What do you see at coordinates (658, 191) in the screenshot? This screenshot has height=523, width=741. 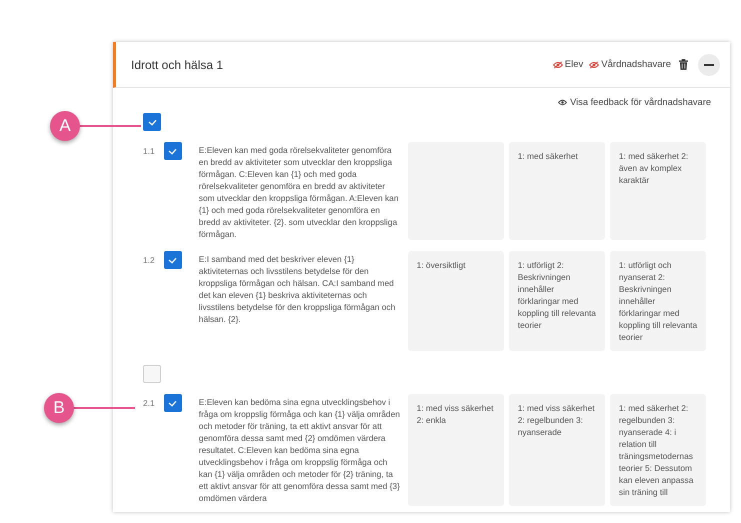 I see `level-cell: 1: med säkerhet 2: även av komplex karaktär` at bounding box center [658, 191].